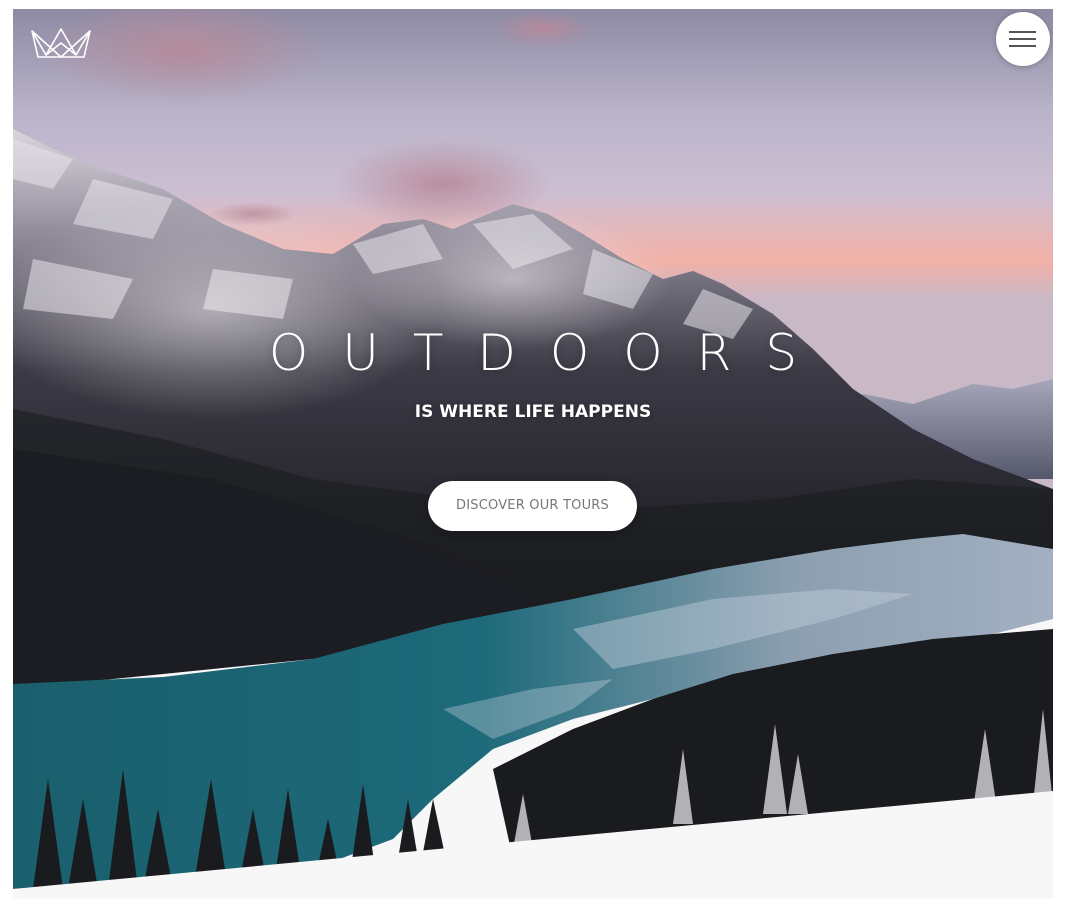 Image resolution: width=1069 pixels, height=899 pixels. What do you see at coordinates (1023, 39) in the screenshot?
I see `menu-button` at bounding box center [1023, 39].